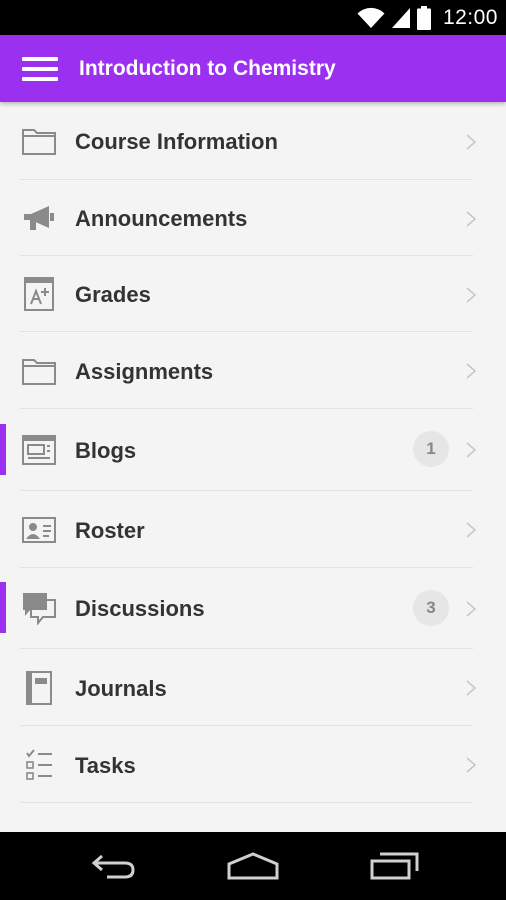 Image resolution: width=506 pixels, height=900 pixels. Describe the element at coordinates (112, 866) in the screenshot. I see `back-icon` at that location.